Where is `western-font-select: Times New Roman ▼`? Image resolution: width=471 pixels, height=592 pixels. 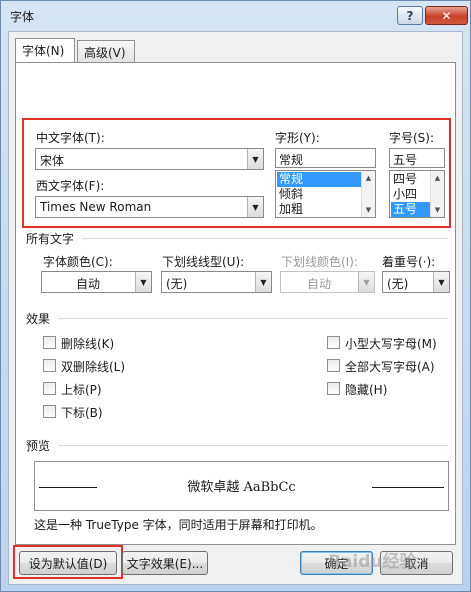 western-font-select: Times New Roman ▼ is located at coordinates (149, 207).